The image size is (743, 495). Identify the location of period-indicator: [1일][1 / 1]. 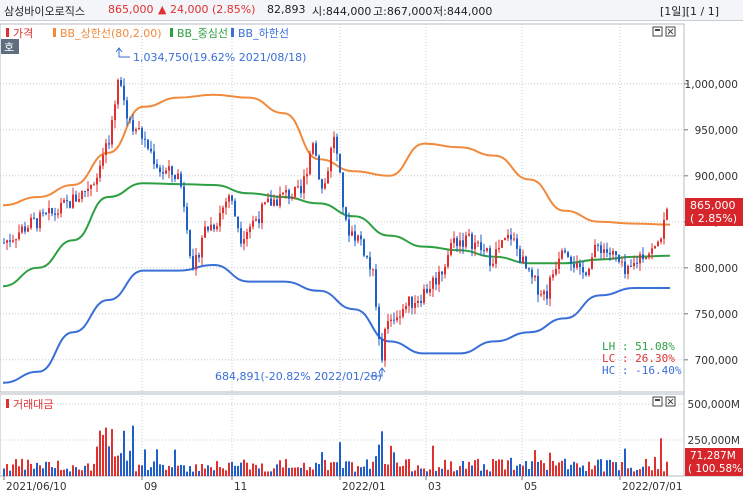
(689, 11).